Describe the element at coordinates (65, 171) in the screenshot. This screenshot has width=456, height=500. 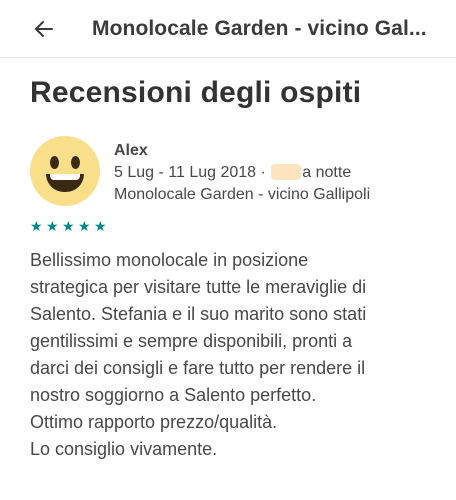
I see `avatar` at that location.